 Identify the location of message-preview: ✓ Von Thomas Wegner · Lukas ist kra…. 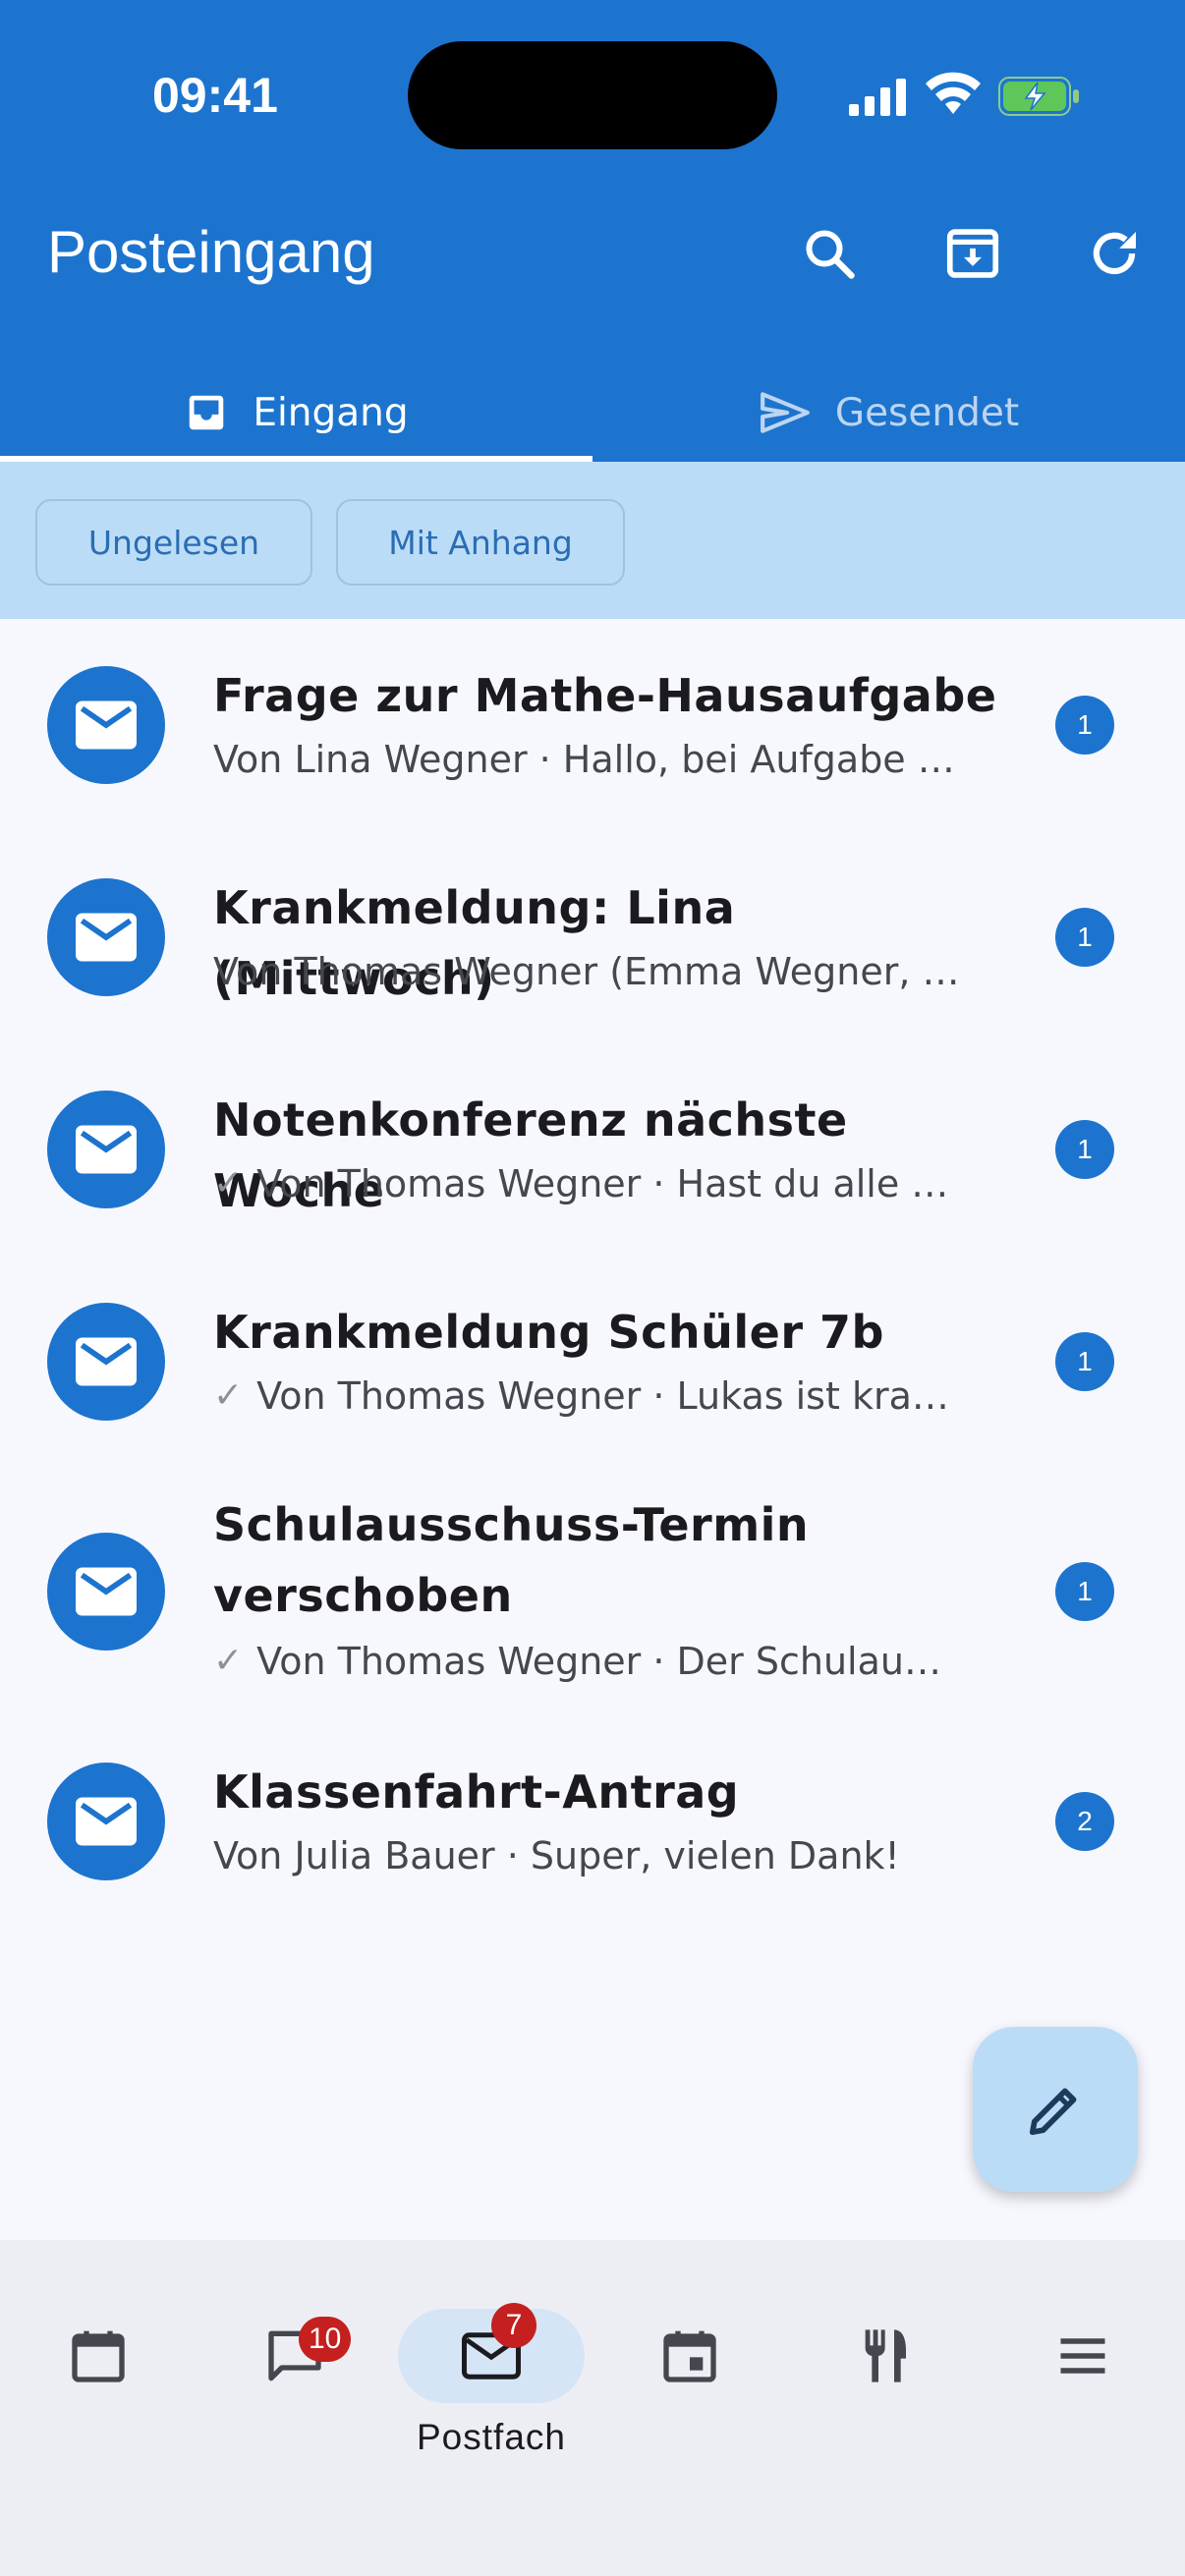
(611, 1396).